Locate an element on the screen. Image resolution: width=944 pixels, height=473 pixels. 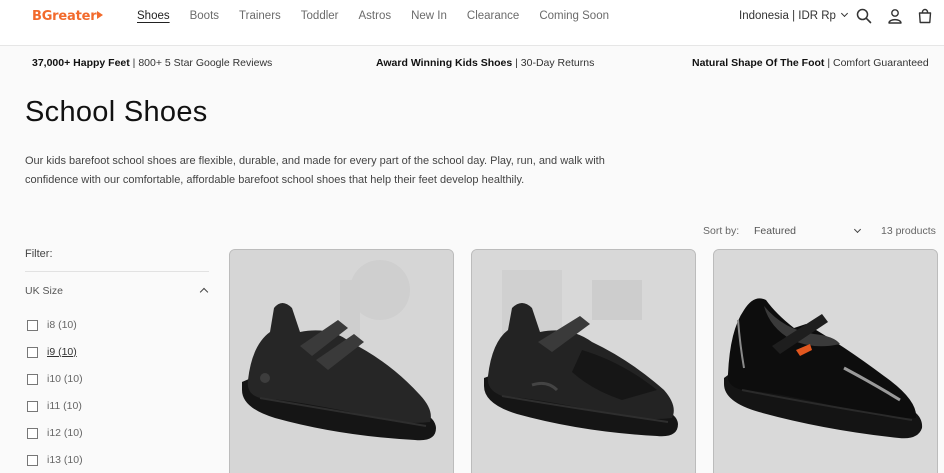
cart-icon is located at coordinates (925, 16).